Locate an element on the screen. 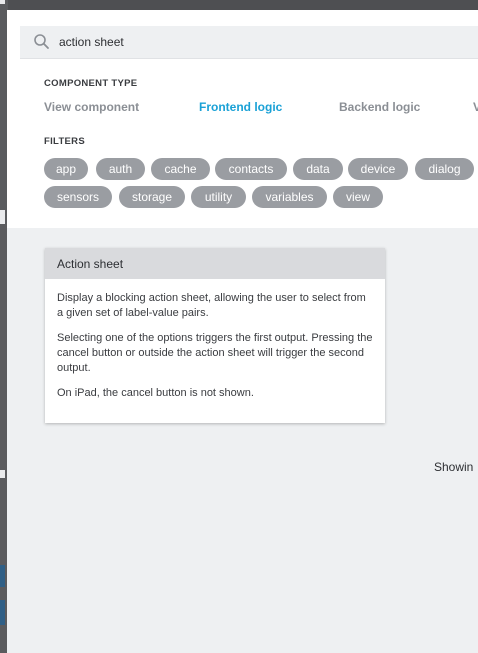  filter-chip-contacts: contacts is located at coordinates (251, 169).